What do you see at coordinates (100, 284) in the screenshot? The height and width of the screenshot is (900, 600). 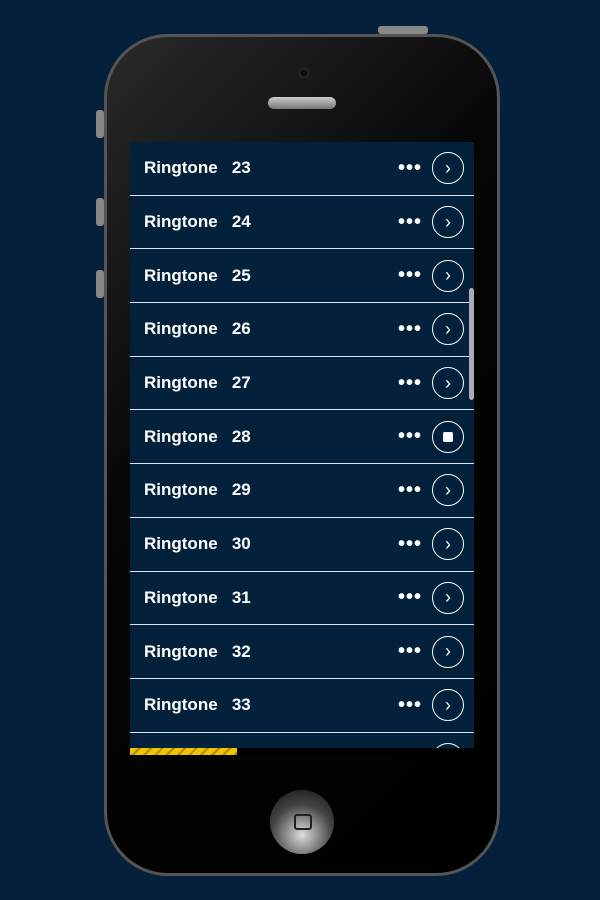 I see `volume-down-button` at bounding box center [100, 284].